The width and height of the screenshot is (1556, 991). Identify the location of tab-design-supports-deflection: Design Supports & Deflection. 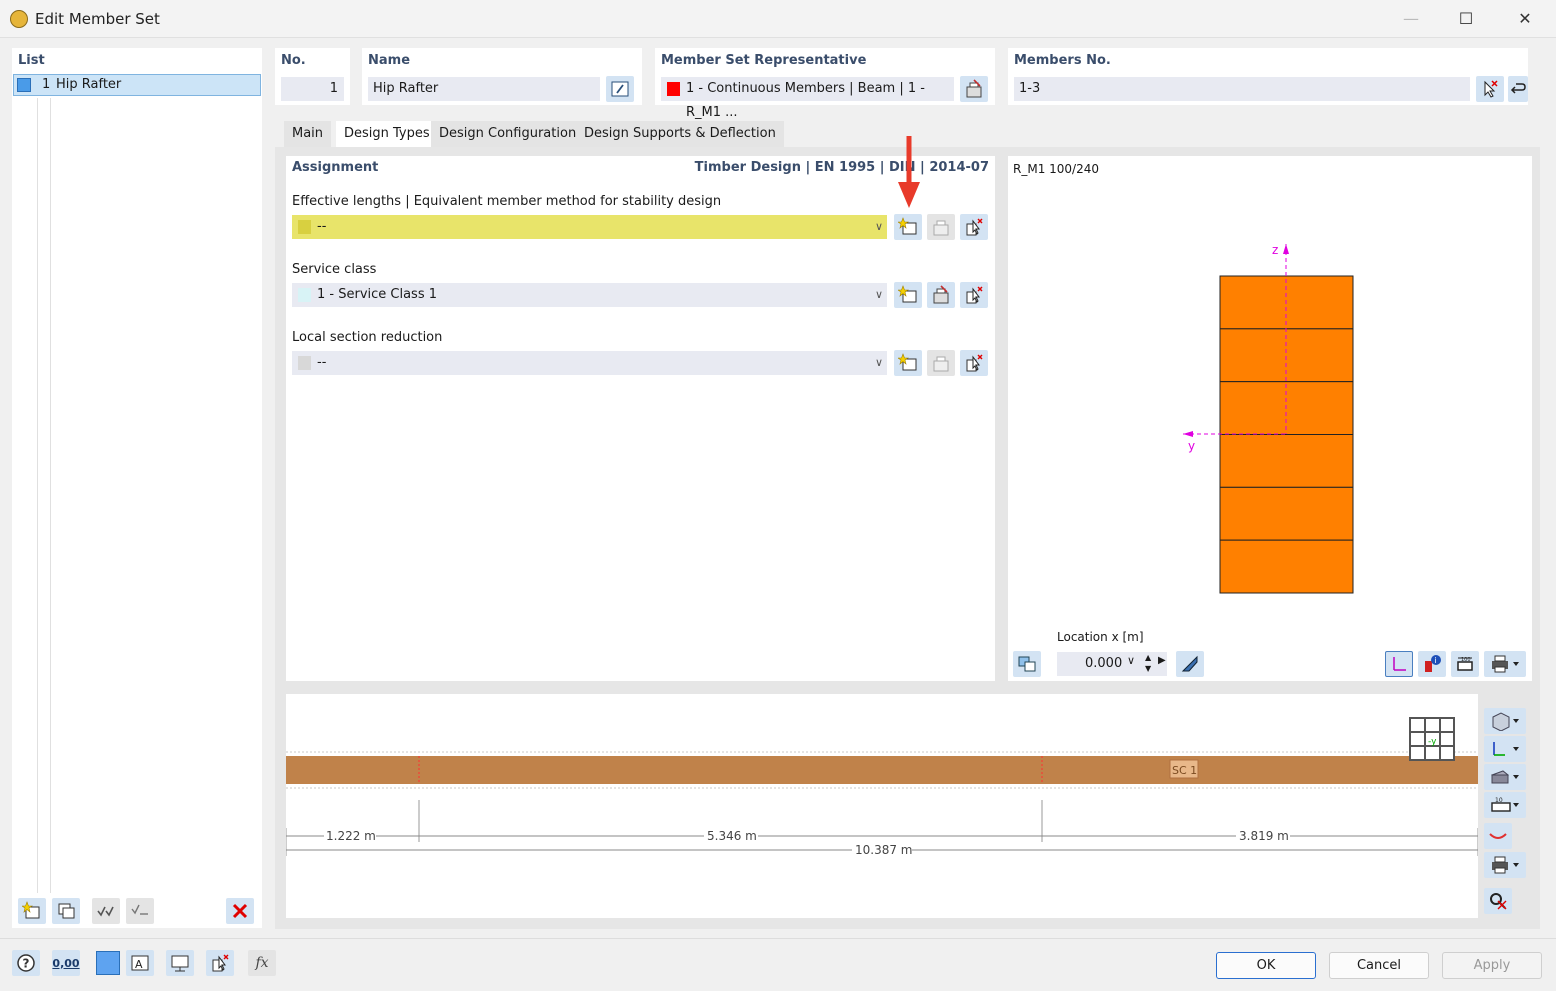
(680, 134).